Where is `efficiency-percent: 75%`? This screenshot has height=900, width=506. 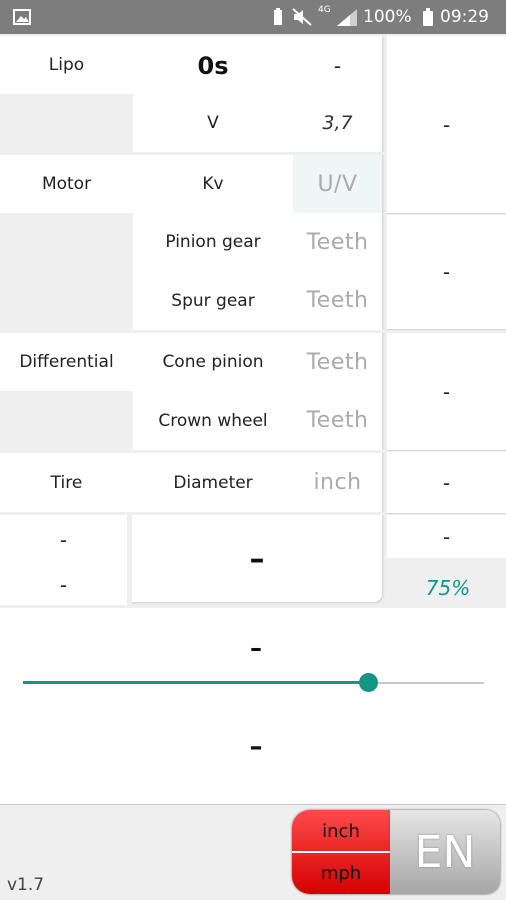 efficiency-percent: 75% is located at coordinates (448, 588).